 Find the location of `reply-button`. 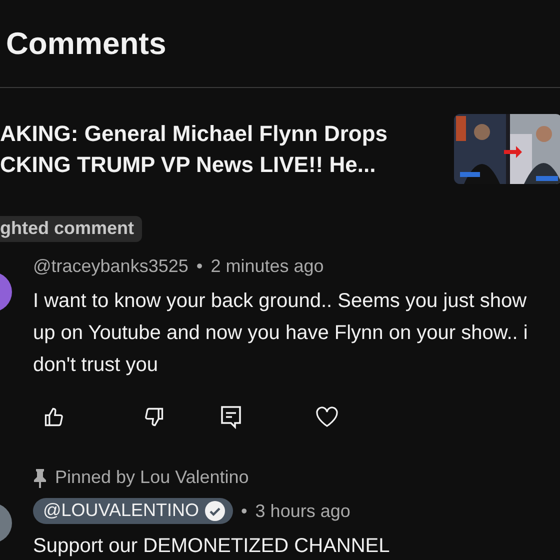

reply-button is located at coordinates (231, 417).